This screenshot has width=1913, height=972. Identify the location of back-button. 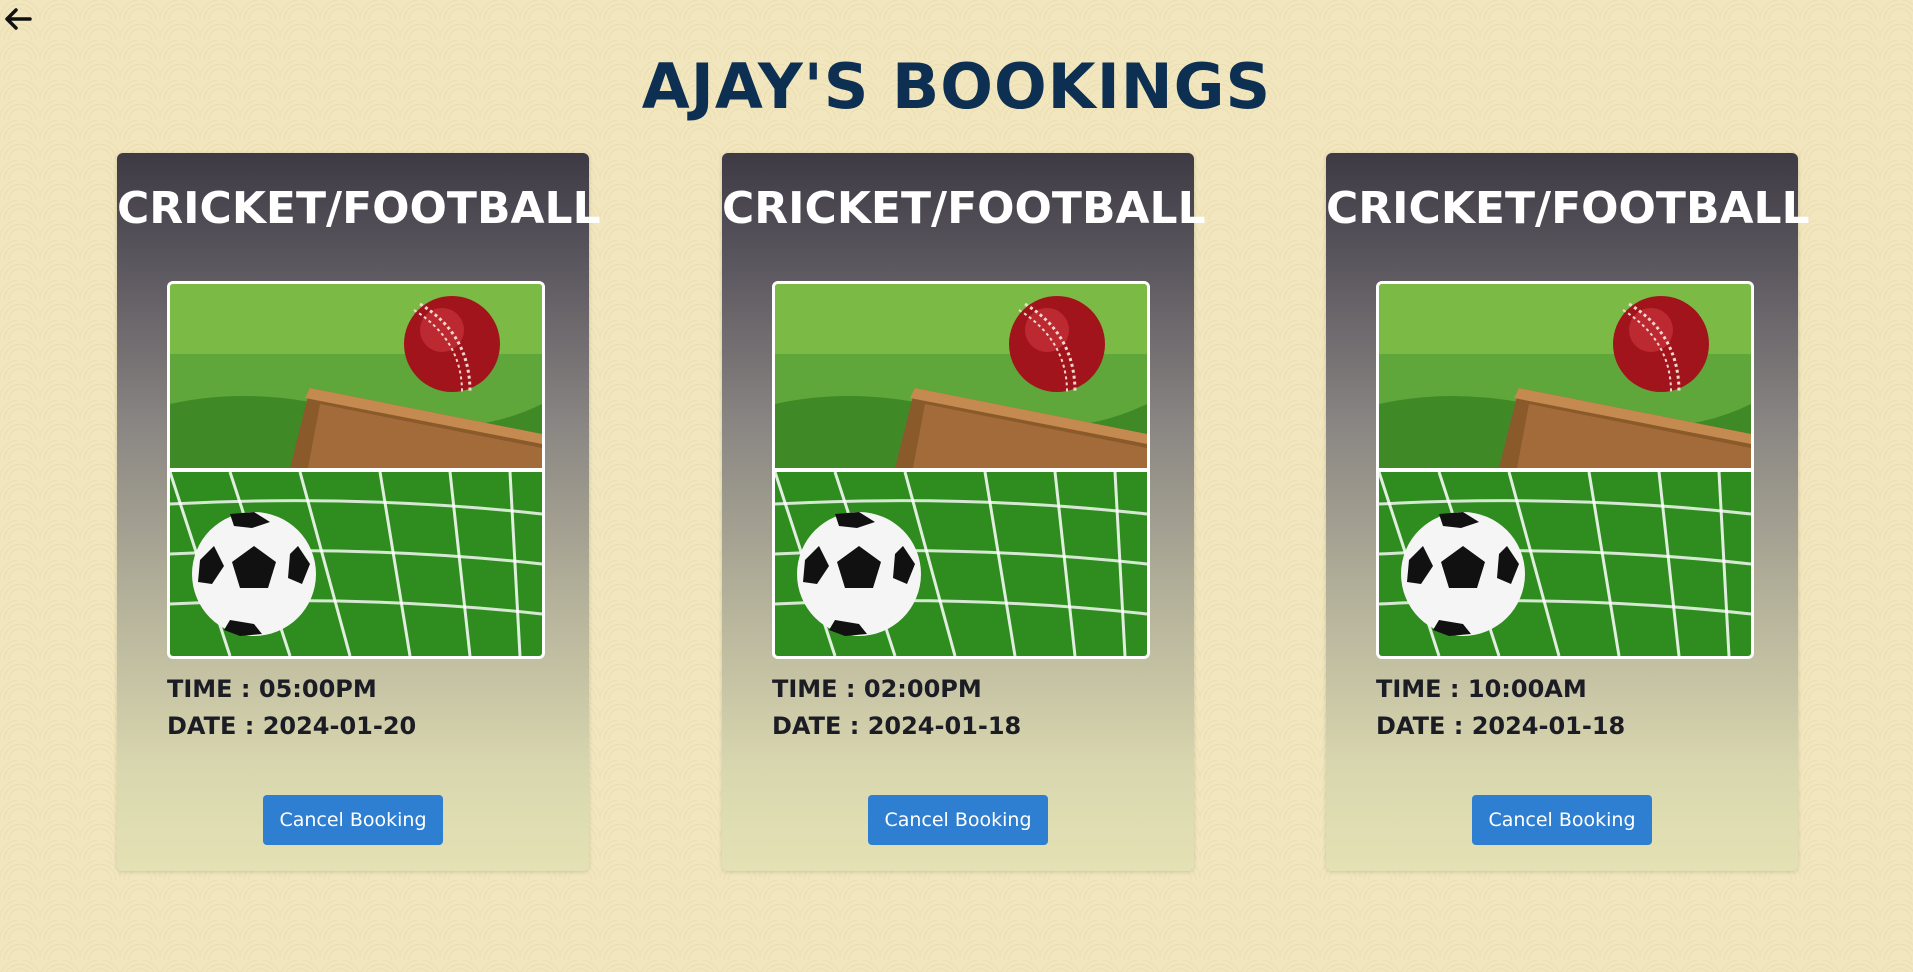
(18, 19).